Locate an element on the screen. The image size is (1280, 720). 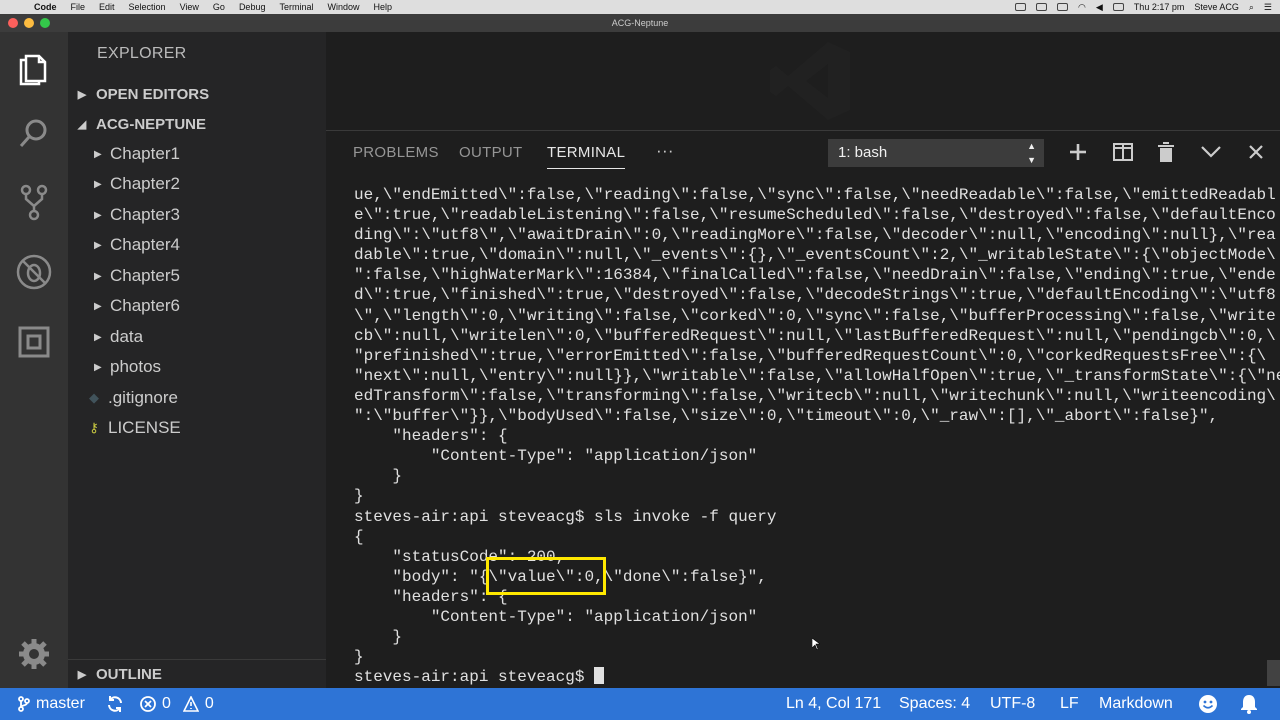
terminal-line: { is located at coordinates (359, 536).